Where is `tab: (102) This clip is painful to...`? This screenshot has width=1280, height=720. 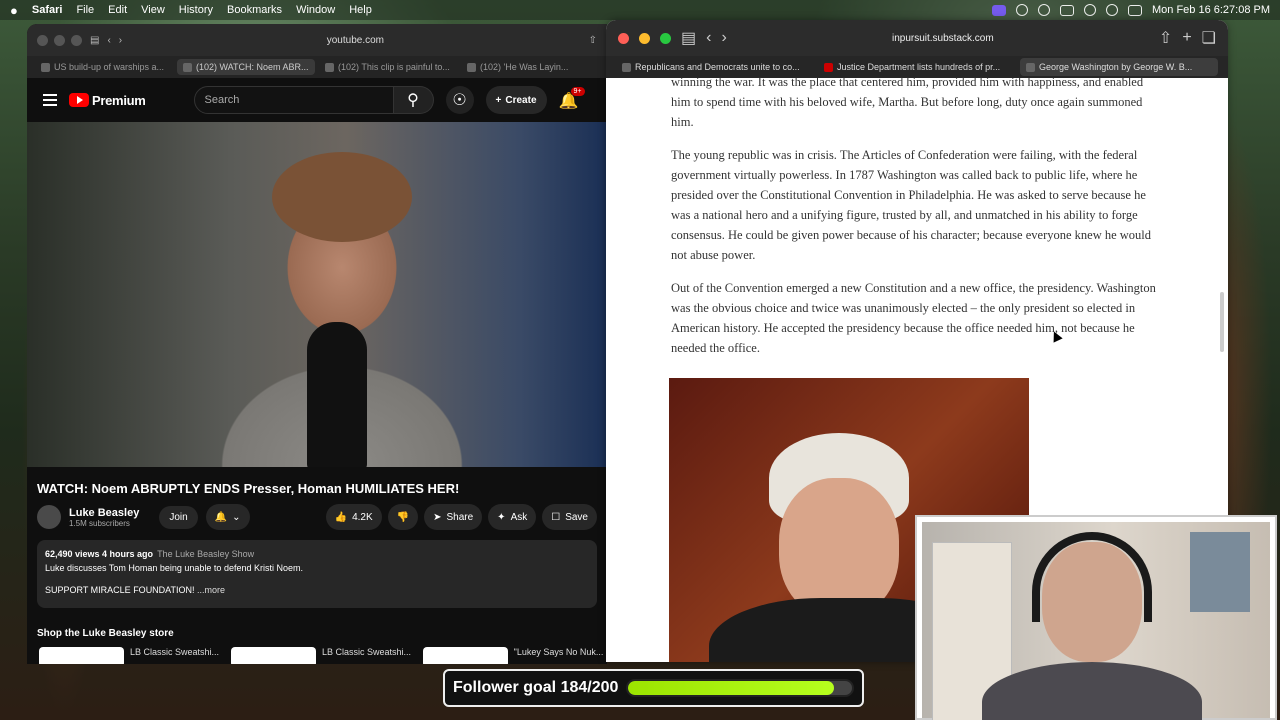 tab: (102) This clip is painful to... is located at coordinates (388, 67).